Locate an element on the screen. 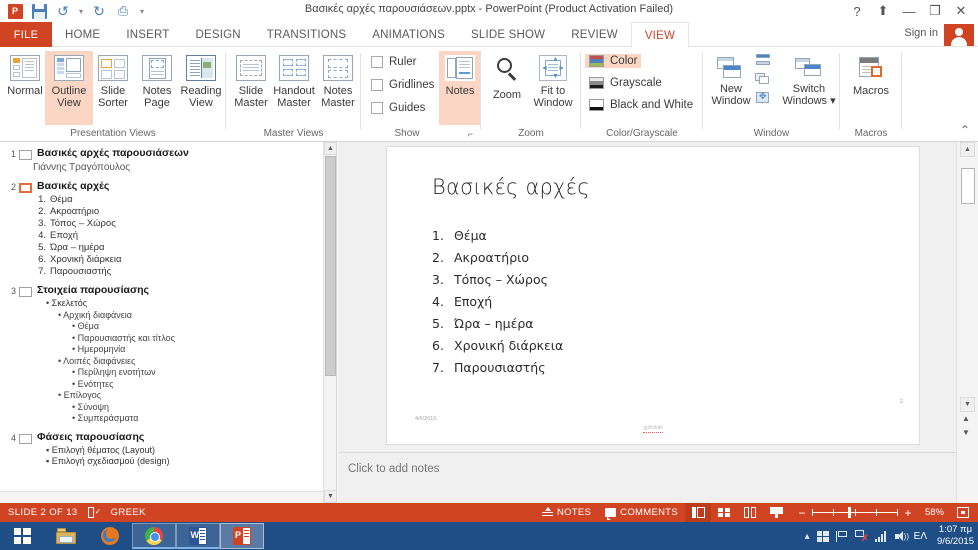  notes-placeholder: Click to add notes is located at coordinates (393, 469).